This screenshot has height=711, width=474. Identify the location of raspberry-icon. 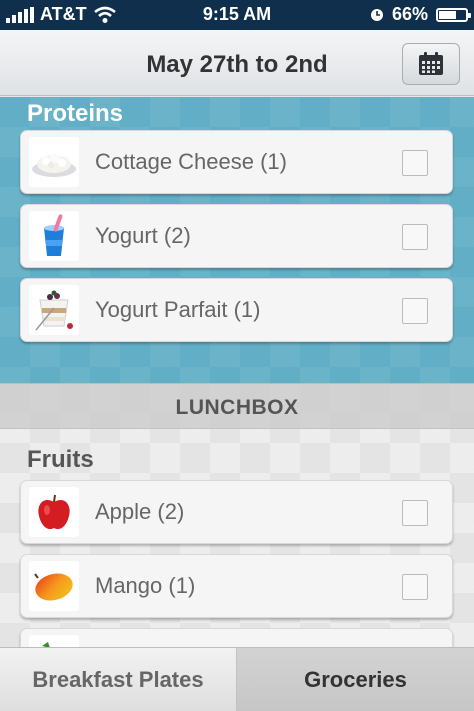
(54, 641).